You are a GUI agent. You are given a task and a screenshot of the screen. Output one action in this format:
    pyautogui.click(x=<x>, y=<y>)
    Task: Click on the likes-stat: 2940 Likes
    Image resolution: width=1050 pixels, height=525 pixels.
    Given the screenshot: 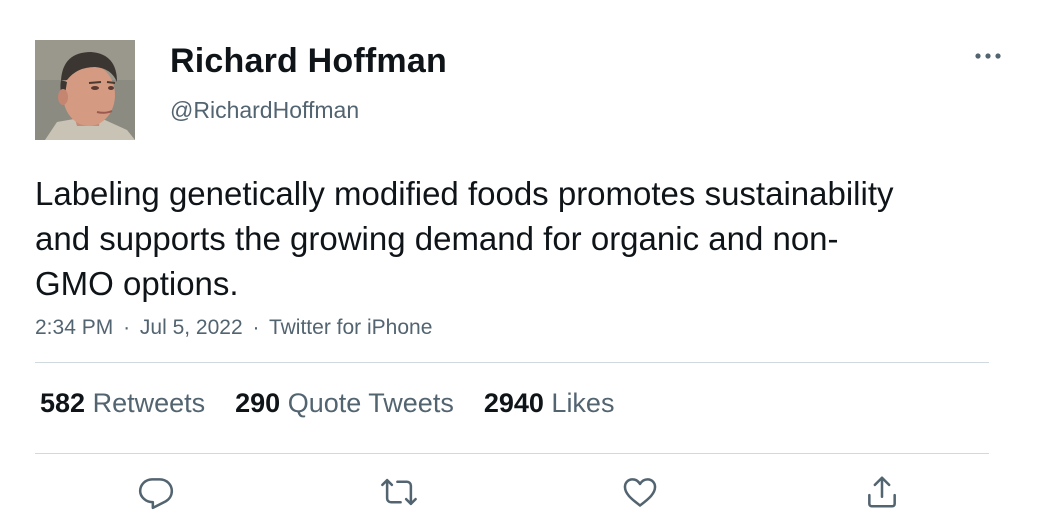 What is the action you would take?
    pyautogui.click(x=549, y=403)
    